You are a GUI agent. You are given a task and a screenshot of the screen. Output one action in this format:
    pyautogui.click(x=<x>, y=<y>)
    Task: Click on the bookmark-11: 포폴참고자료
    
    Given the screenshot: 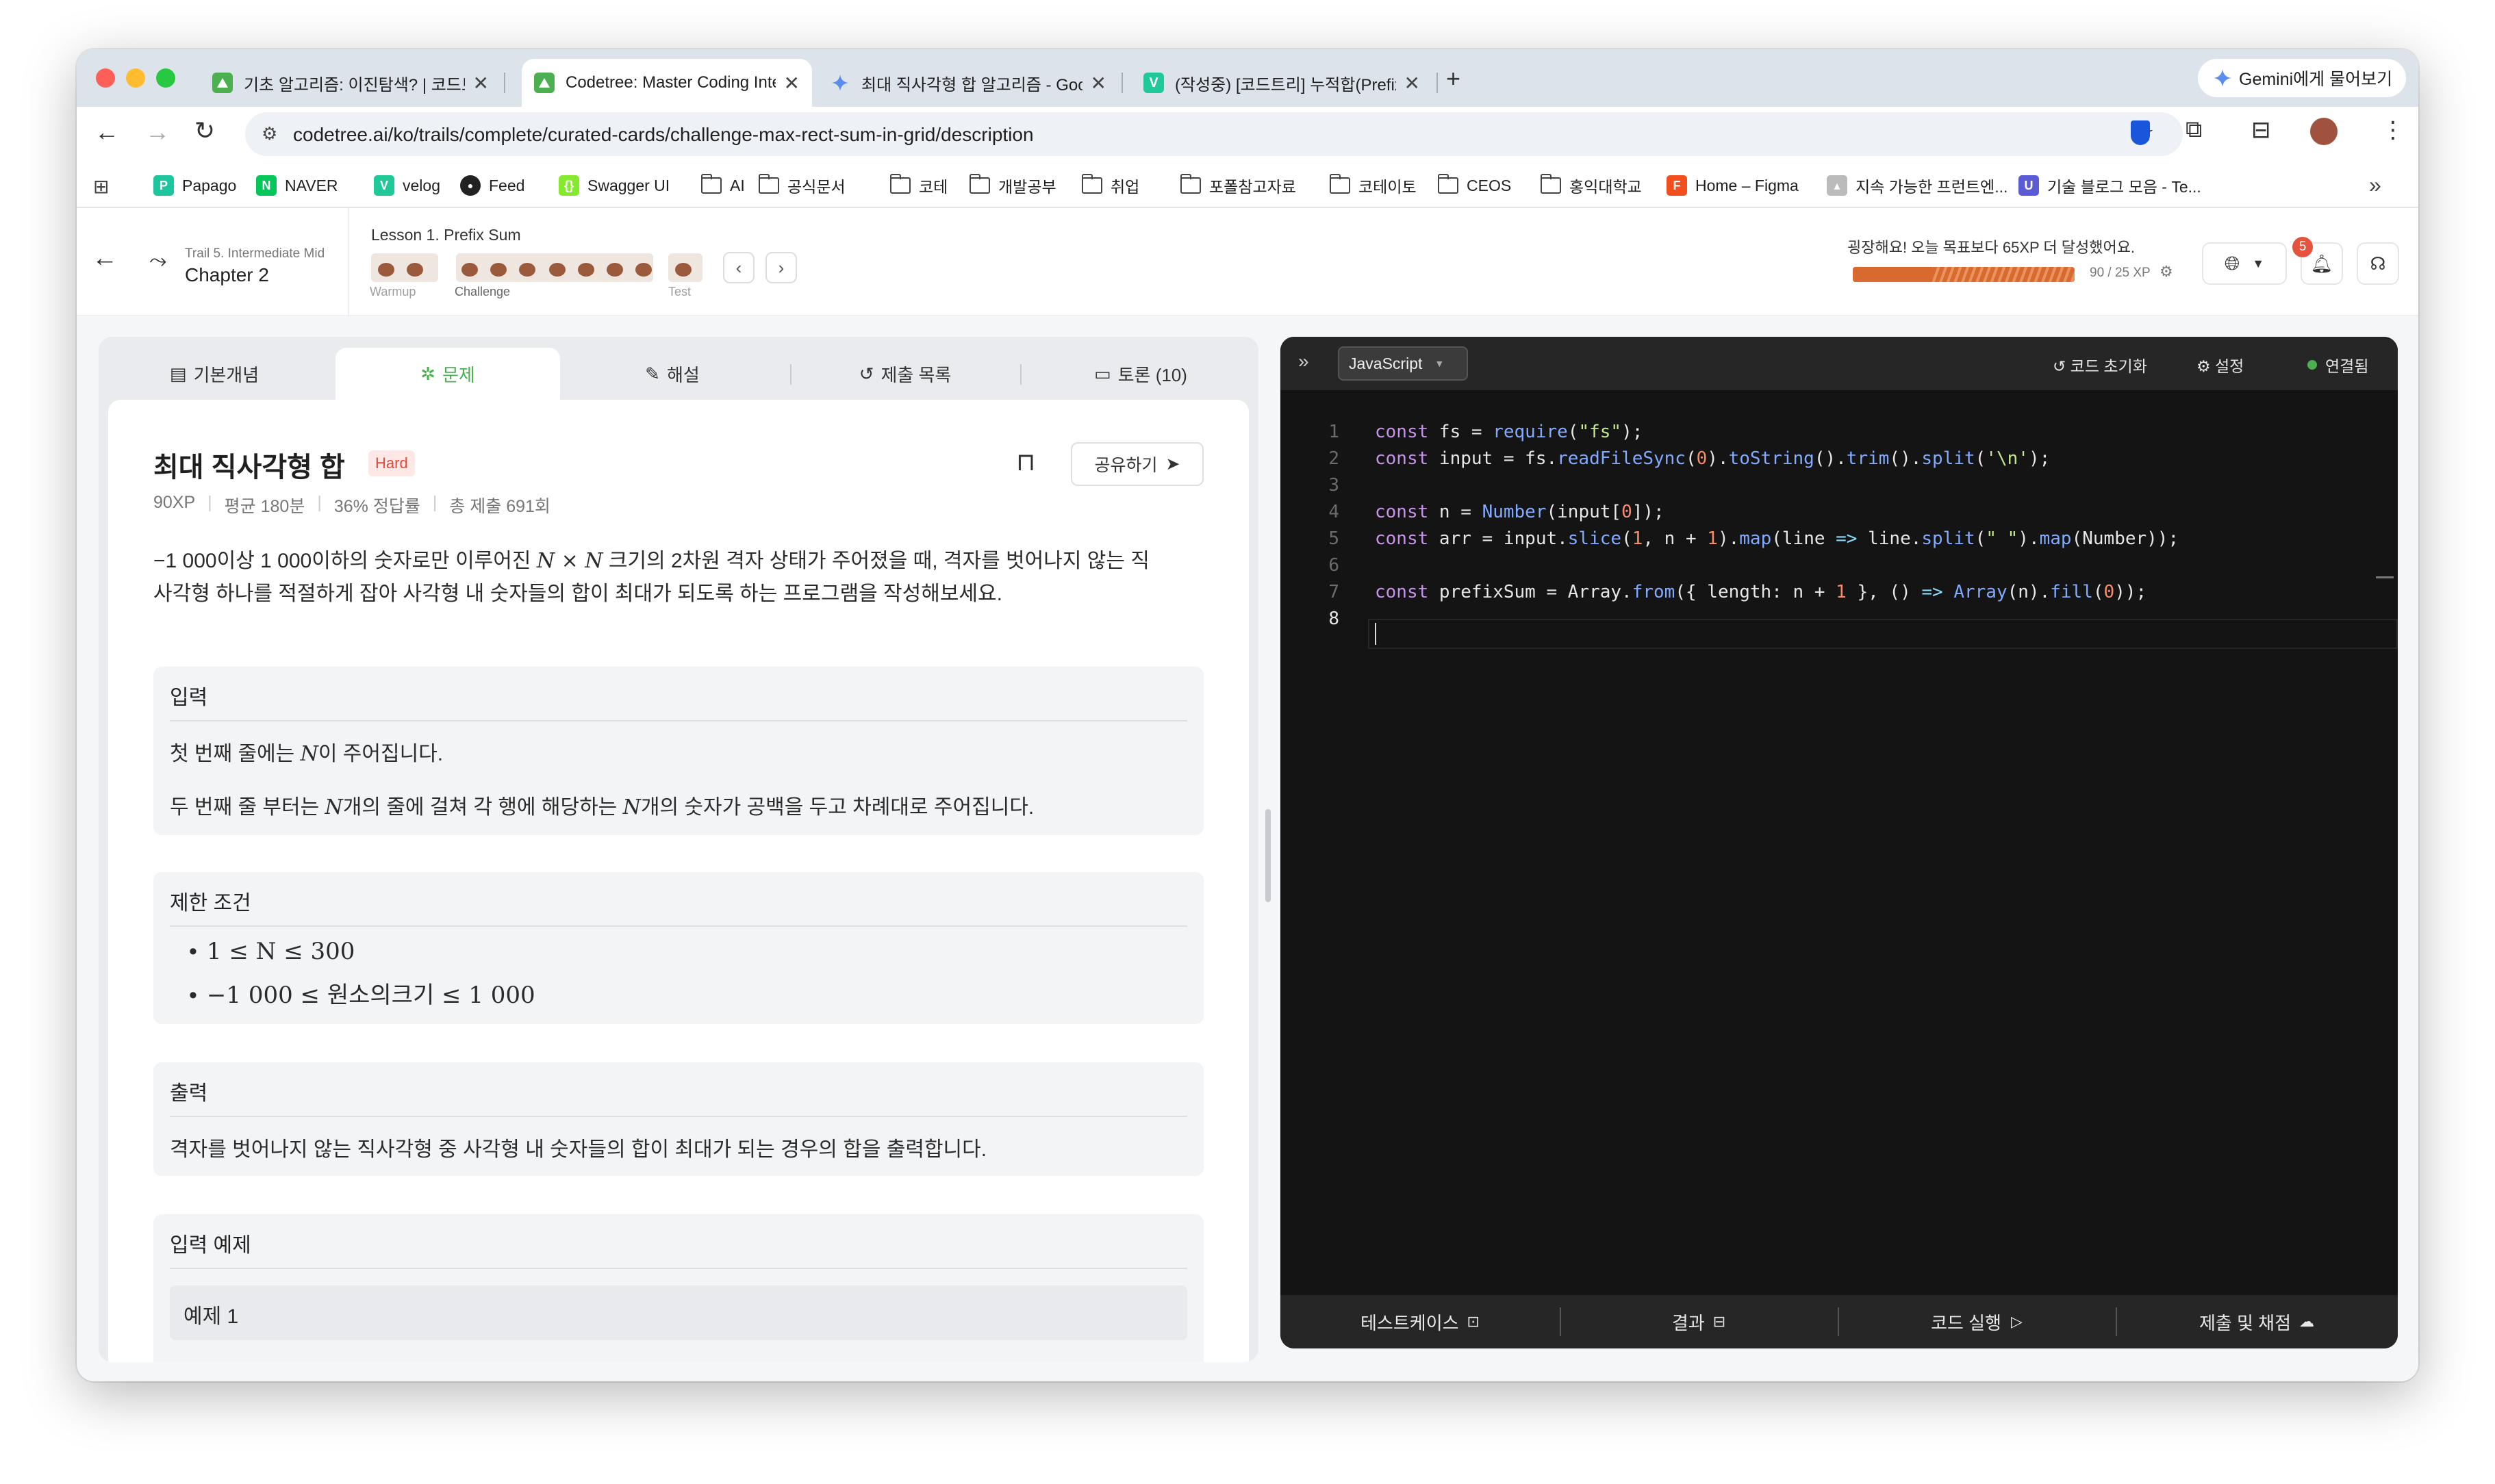 What is the action you would take?
    pyautogui.click(x=1238, y=186)
    